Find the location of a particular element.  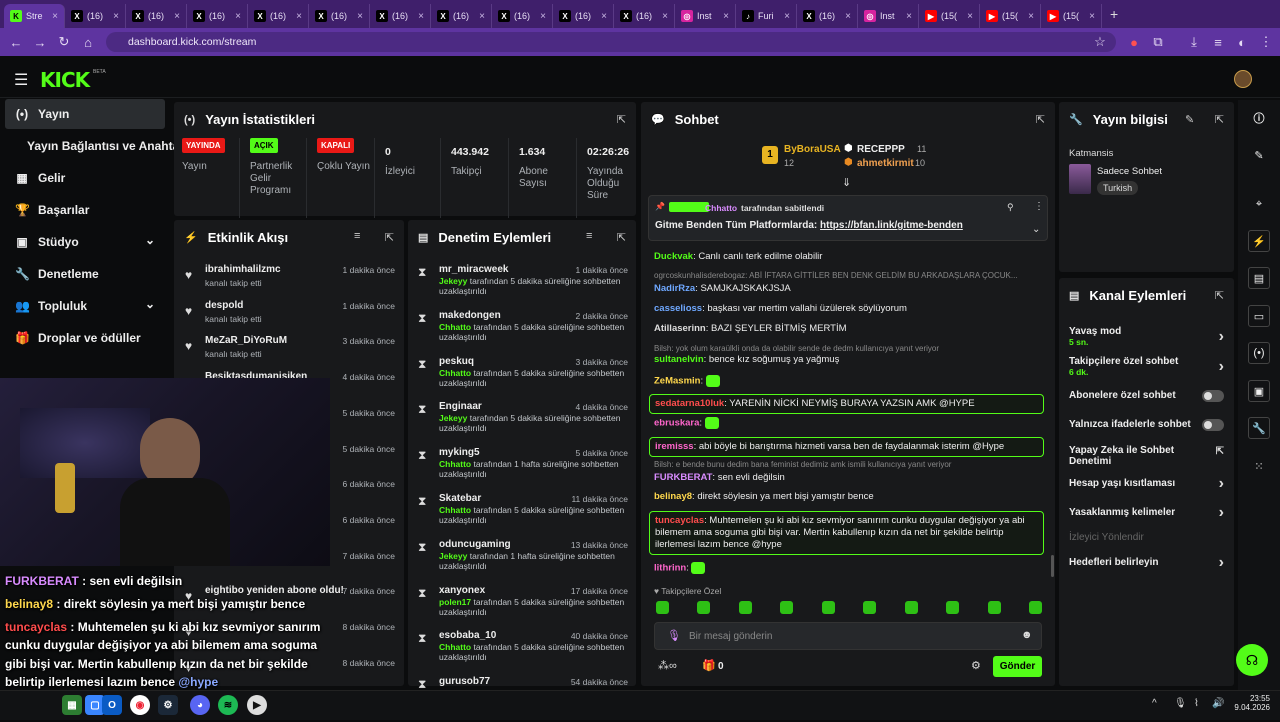

menu-dots-icon: ⋮ is located at coordinates (1266, 42).